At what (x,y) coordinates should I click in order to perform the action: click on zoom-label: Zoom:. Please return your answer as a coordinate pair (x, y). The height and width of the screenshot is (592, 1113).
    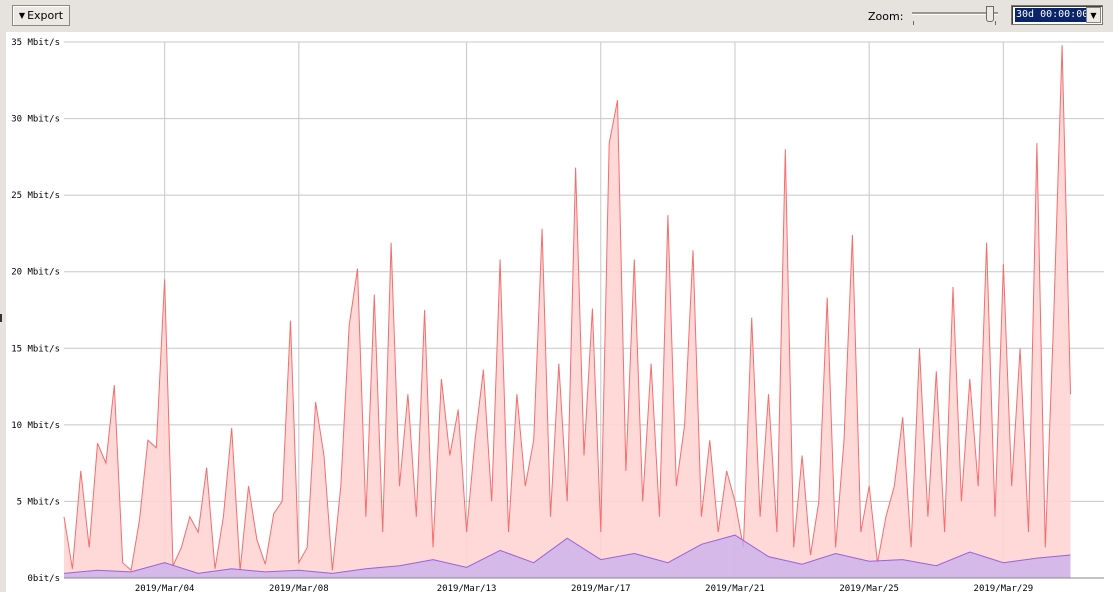
    Looking at the image, I should click on (886, 16).